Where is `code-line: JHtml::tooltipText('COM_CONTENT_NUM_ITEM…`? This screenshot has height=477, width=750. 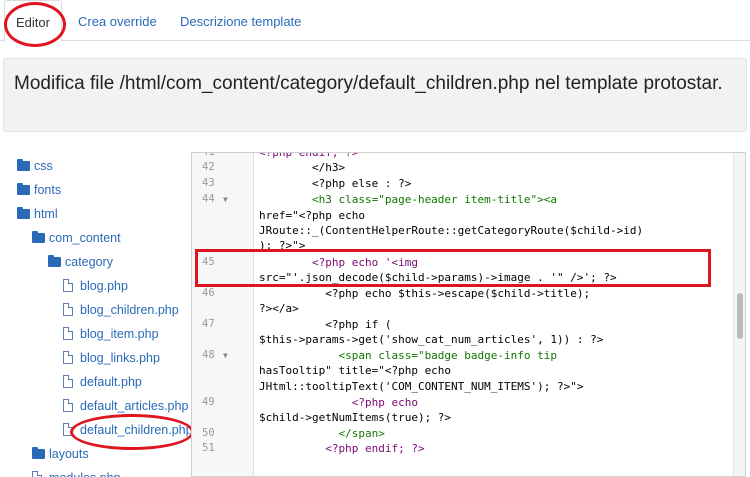 code-line: JHtml::tooltipText('COM_CONTENT_NUM_ITEM… is located at coordinates (421, 386).